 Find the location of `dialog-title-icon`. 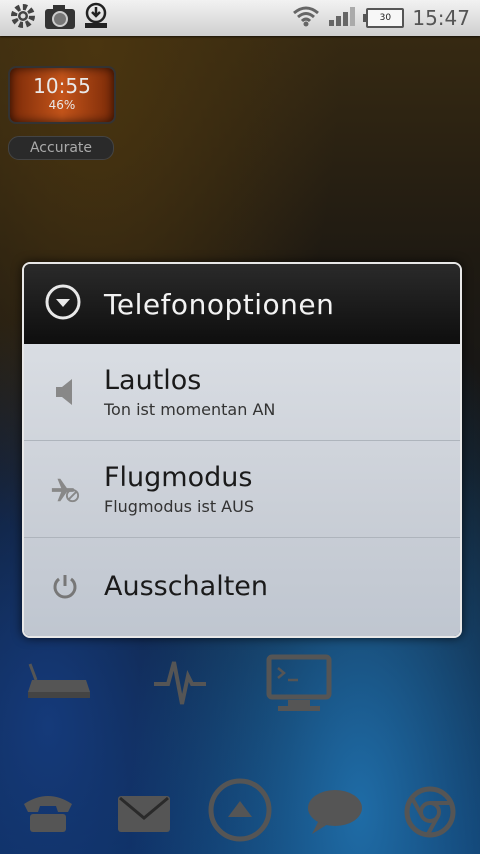

dialog-title-icon is located at coordinates (63, 304).